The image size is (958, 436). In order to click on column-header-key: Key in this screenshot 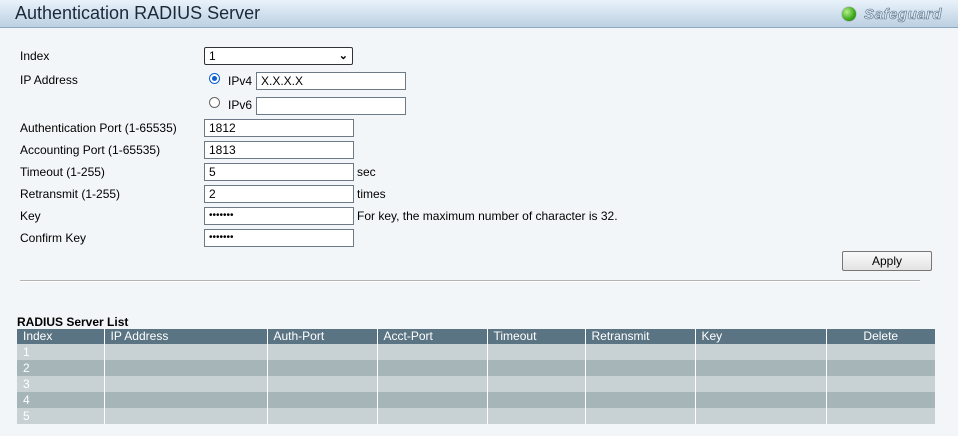, I will do `click(760, 336)`.